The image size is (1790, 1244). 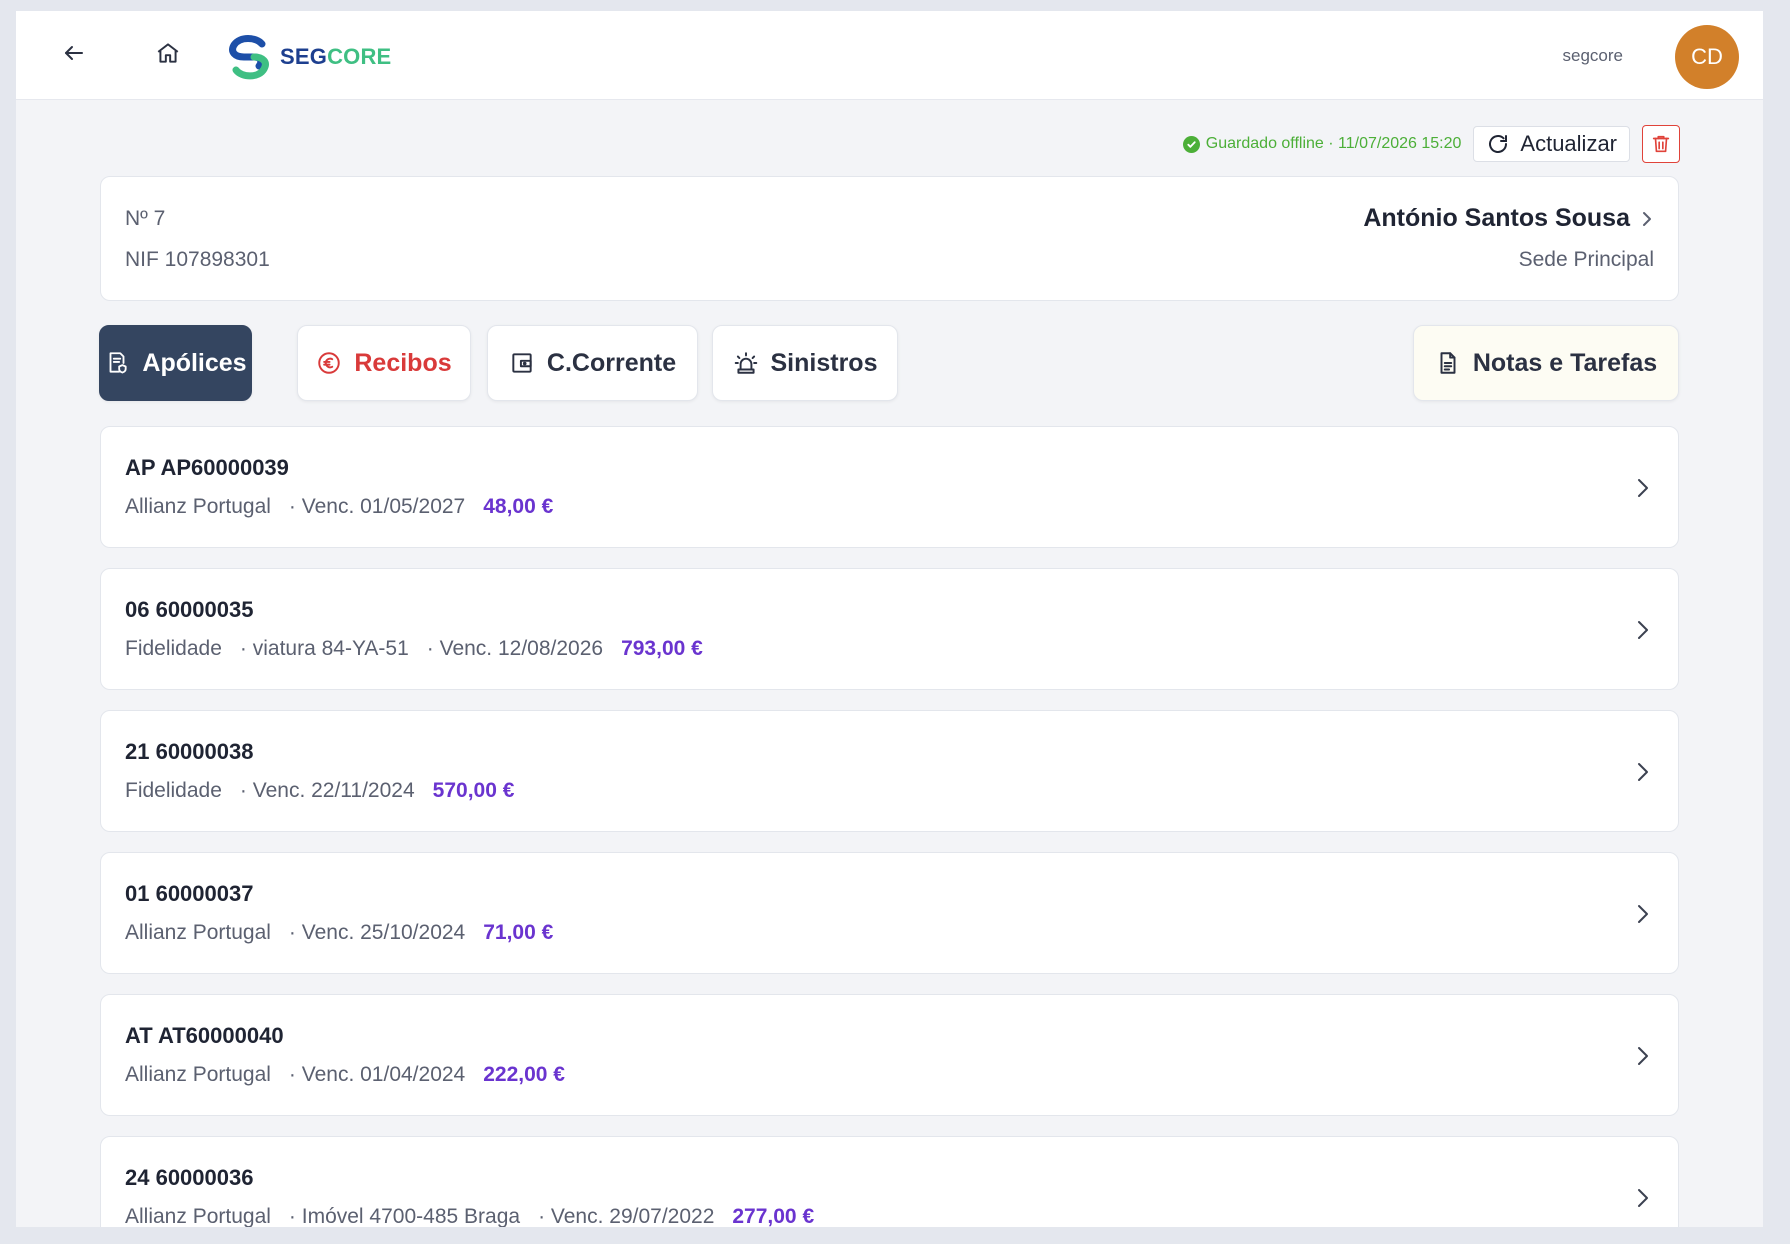 I want to click on segcore-logo: SEGCORE, so click(x=308, y=57).